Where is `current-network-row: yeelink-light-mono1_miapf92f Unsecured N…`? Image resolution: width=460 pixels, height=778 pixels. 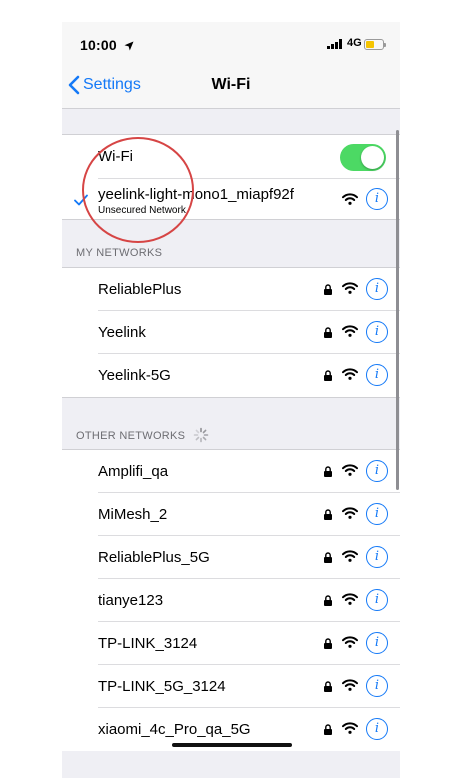 current-network-row: yeelink-light-mono1_miapf92f Unsecured N… is located at coordinates (231, 199).